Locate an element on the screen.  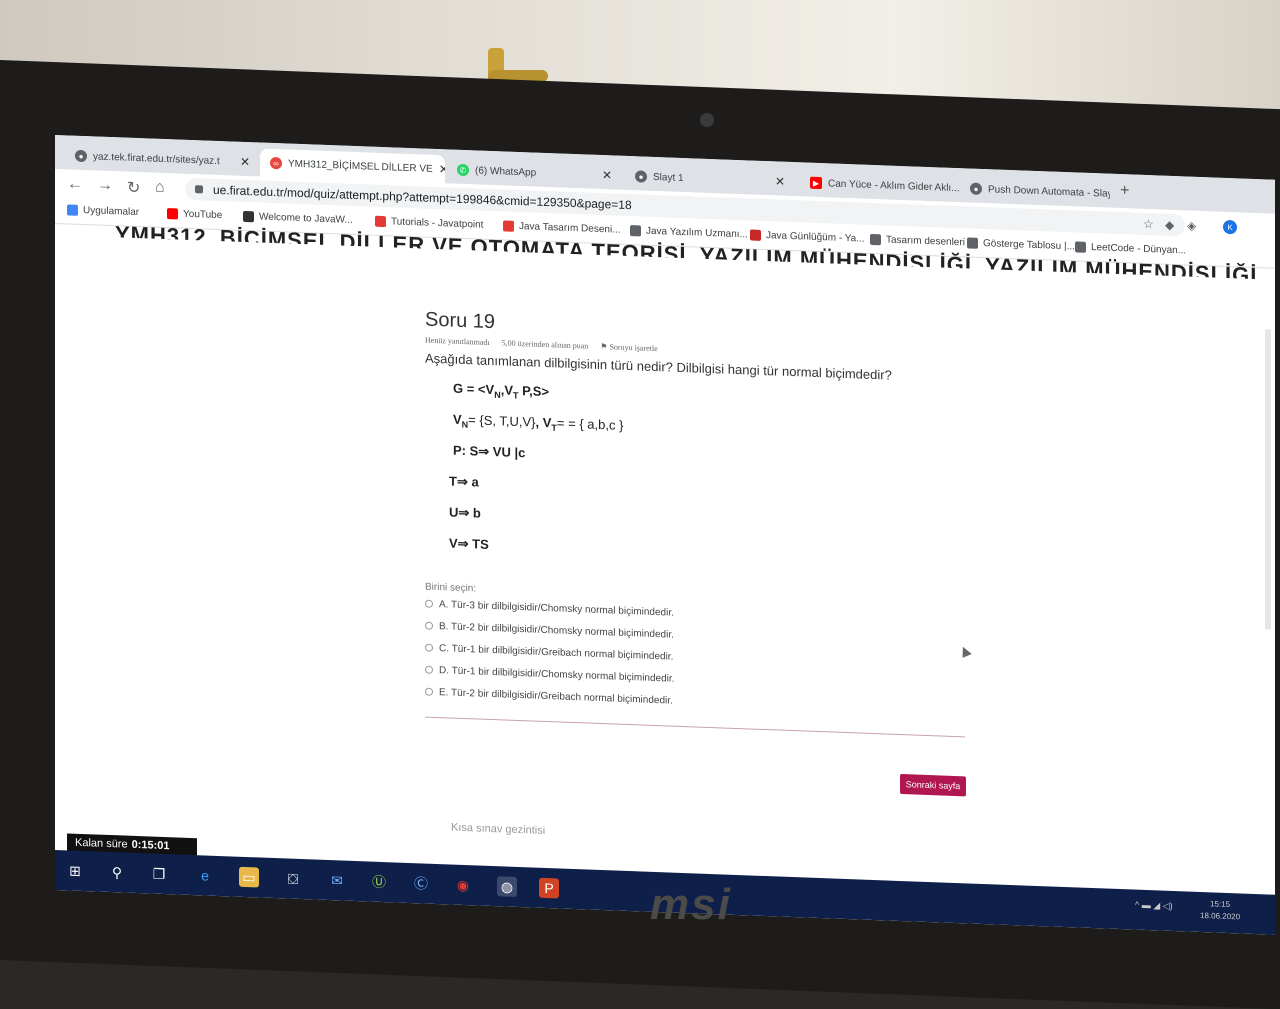
reload-icon: ↻ is located at coordinates (133, 188).